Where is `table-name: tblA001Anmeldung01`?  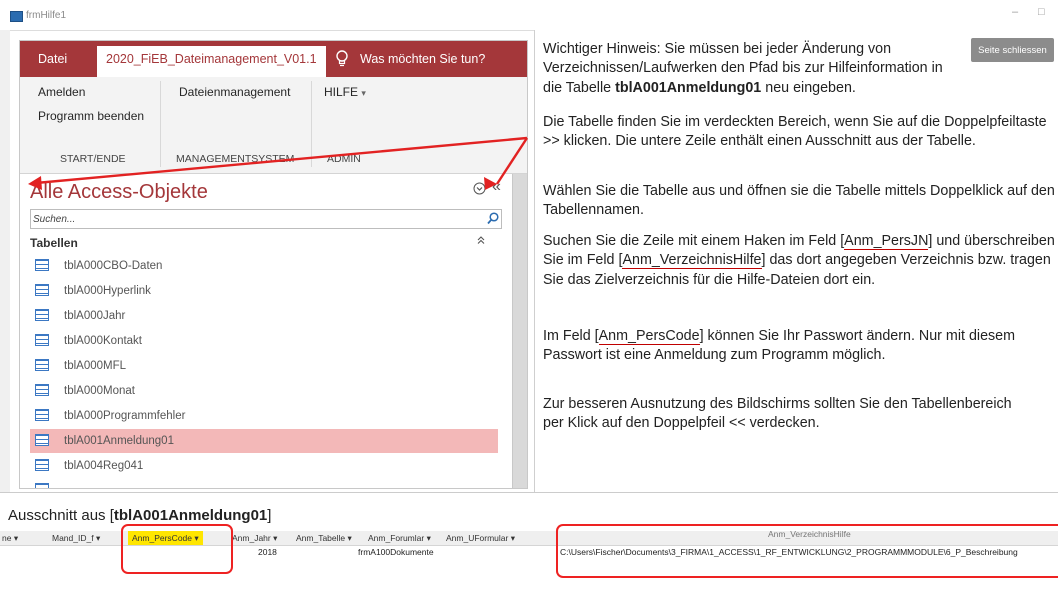 table-name: tblA001Anmeldung01 is located at coordinates (119, 441).